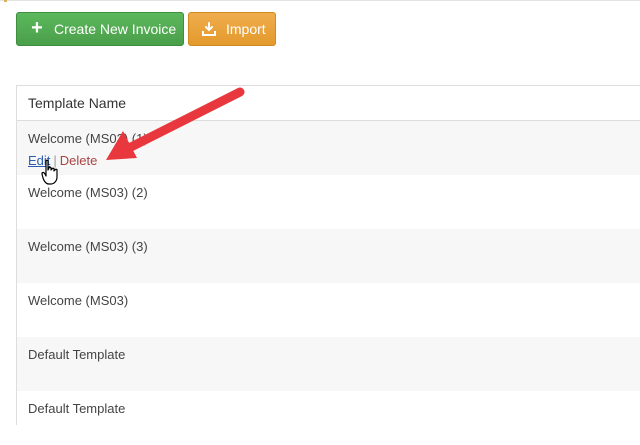  Describe the element at coordinates (328, 202) in the screenshot. I see `table-row: Welcome (MS03) (2)` at that location.